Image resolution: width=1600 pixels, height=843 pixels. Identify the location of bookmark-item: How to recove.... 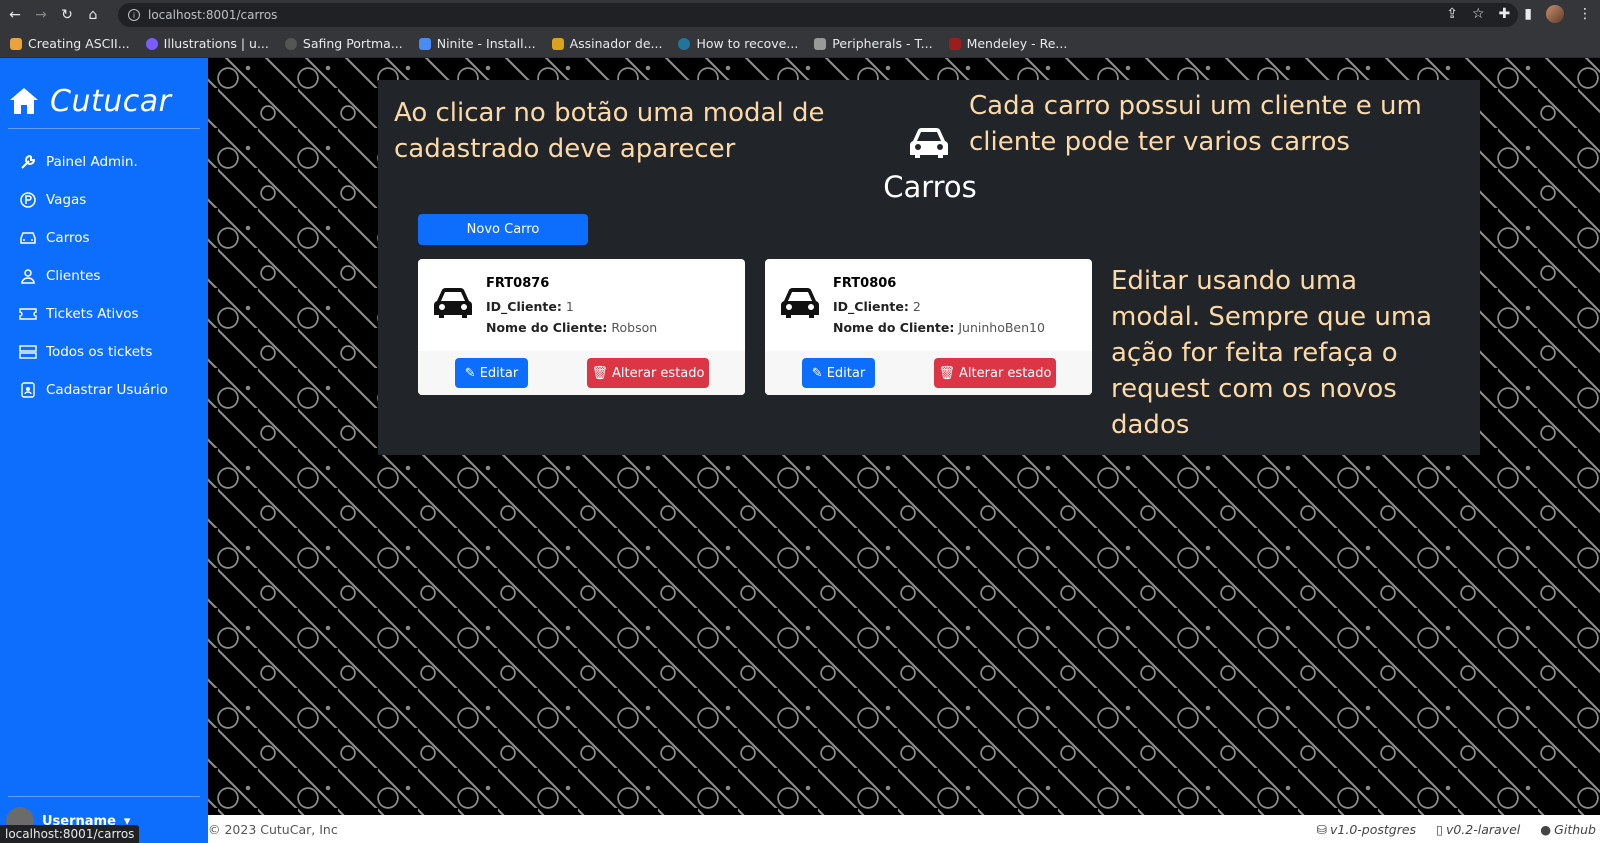
(738, 43).